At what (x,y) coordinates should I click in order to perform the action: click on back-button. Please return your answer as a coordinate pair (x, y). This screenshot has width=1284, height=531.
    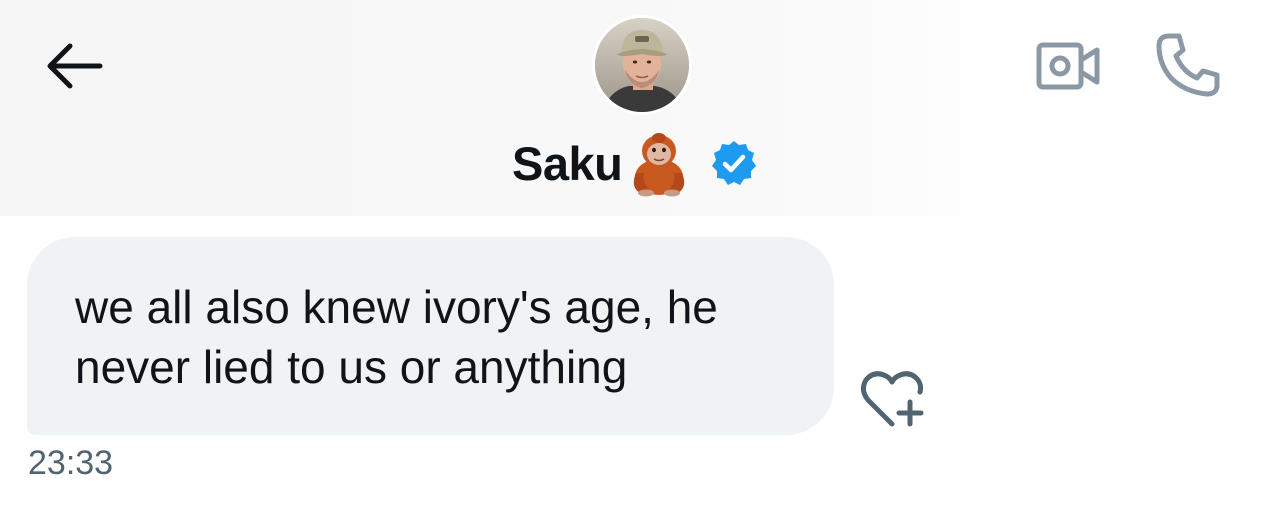
    Looking at the image, I should click on (73, 67).